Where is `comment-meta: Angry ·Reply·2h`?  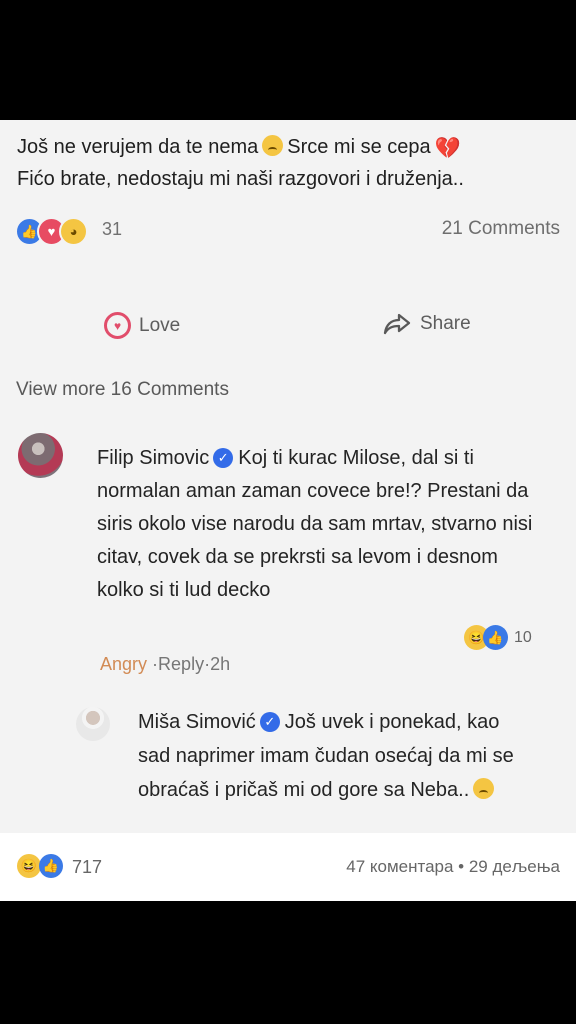
comment-meta: Angry ·Reply·2h is located at coordinates (165, 664).